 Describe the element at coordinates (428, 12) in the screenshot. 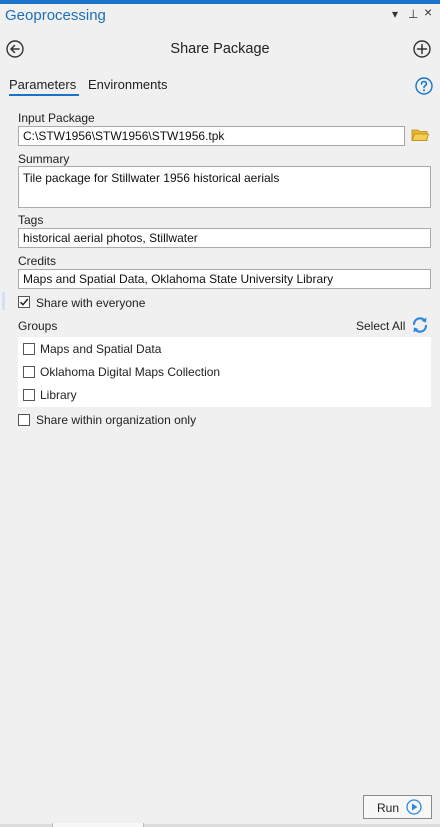

I see `pane-close-icon: ×` at that location.